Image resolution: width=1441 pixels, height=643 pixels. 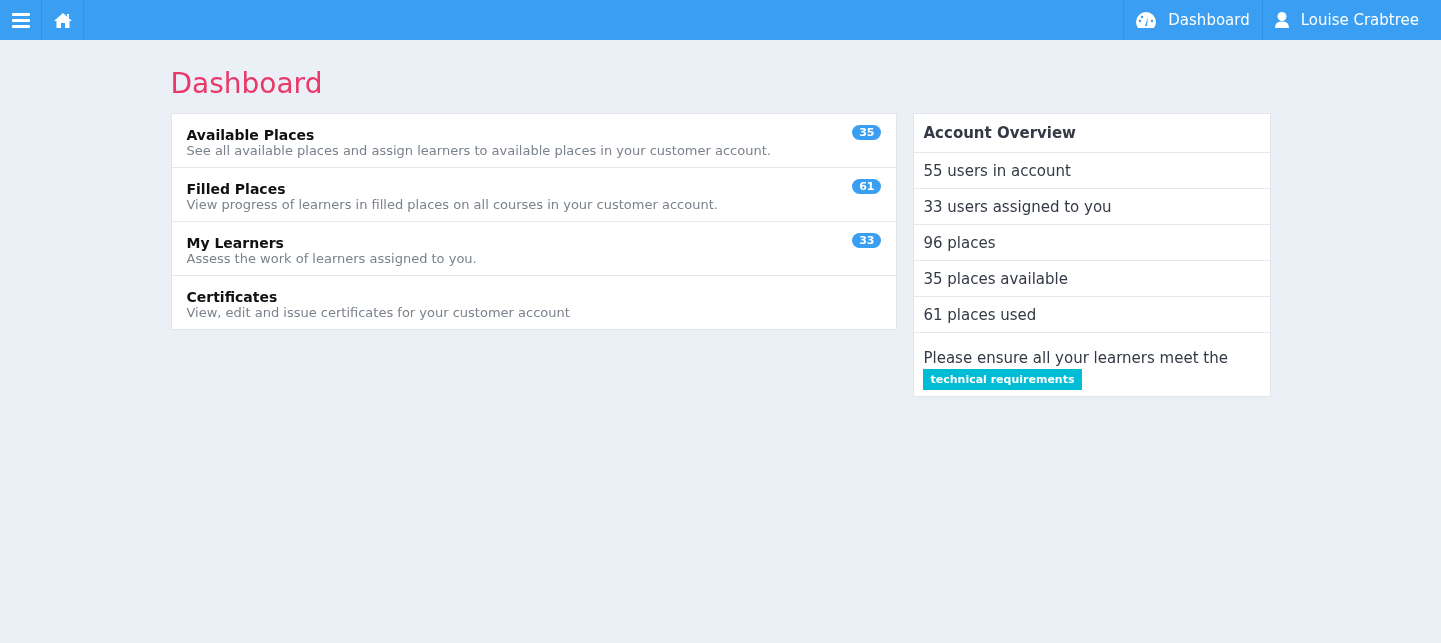 What do you see at coordinates (478, 150) in the screenshot?
I see `item-description: See all available places and assign learners to available places in your customer account.` at bounding box center [478, 150].